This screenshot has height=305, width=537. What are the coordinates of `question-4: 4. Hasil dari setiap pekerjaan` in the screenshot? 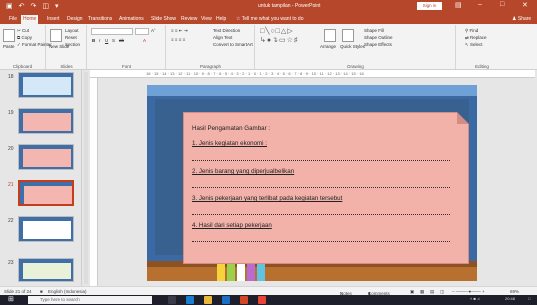 It's located at (232, 225).